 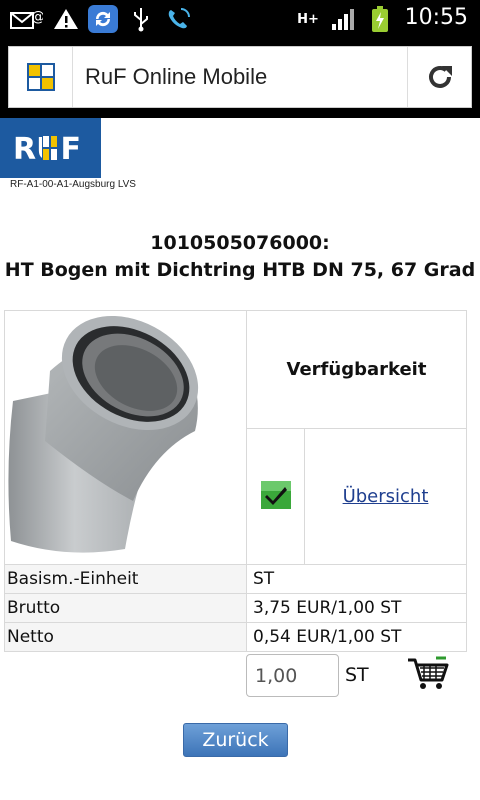 I want to click on table-row: Basism.-Einheit ST, so click(x=235, y=579).